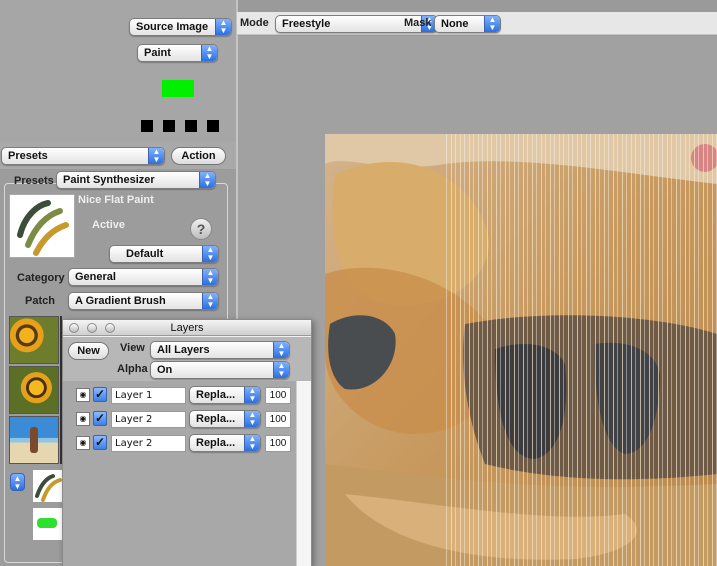 The width and height of the screenshot is (717, 566). What do you see at coordinates (132, 369) in the screenshot?
I see `alpha-label: Alpha` at bounding box center [132, 369].